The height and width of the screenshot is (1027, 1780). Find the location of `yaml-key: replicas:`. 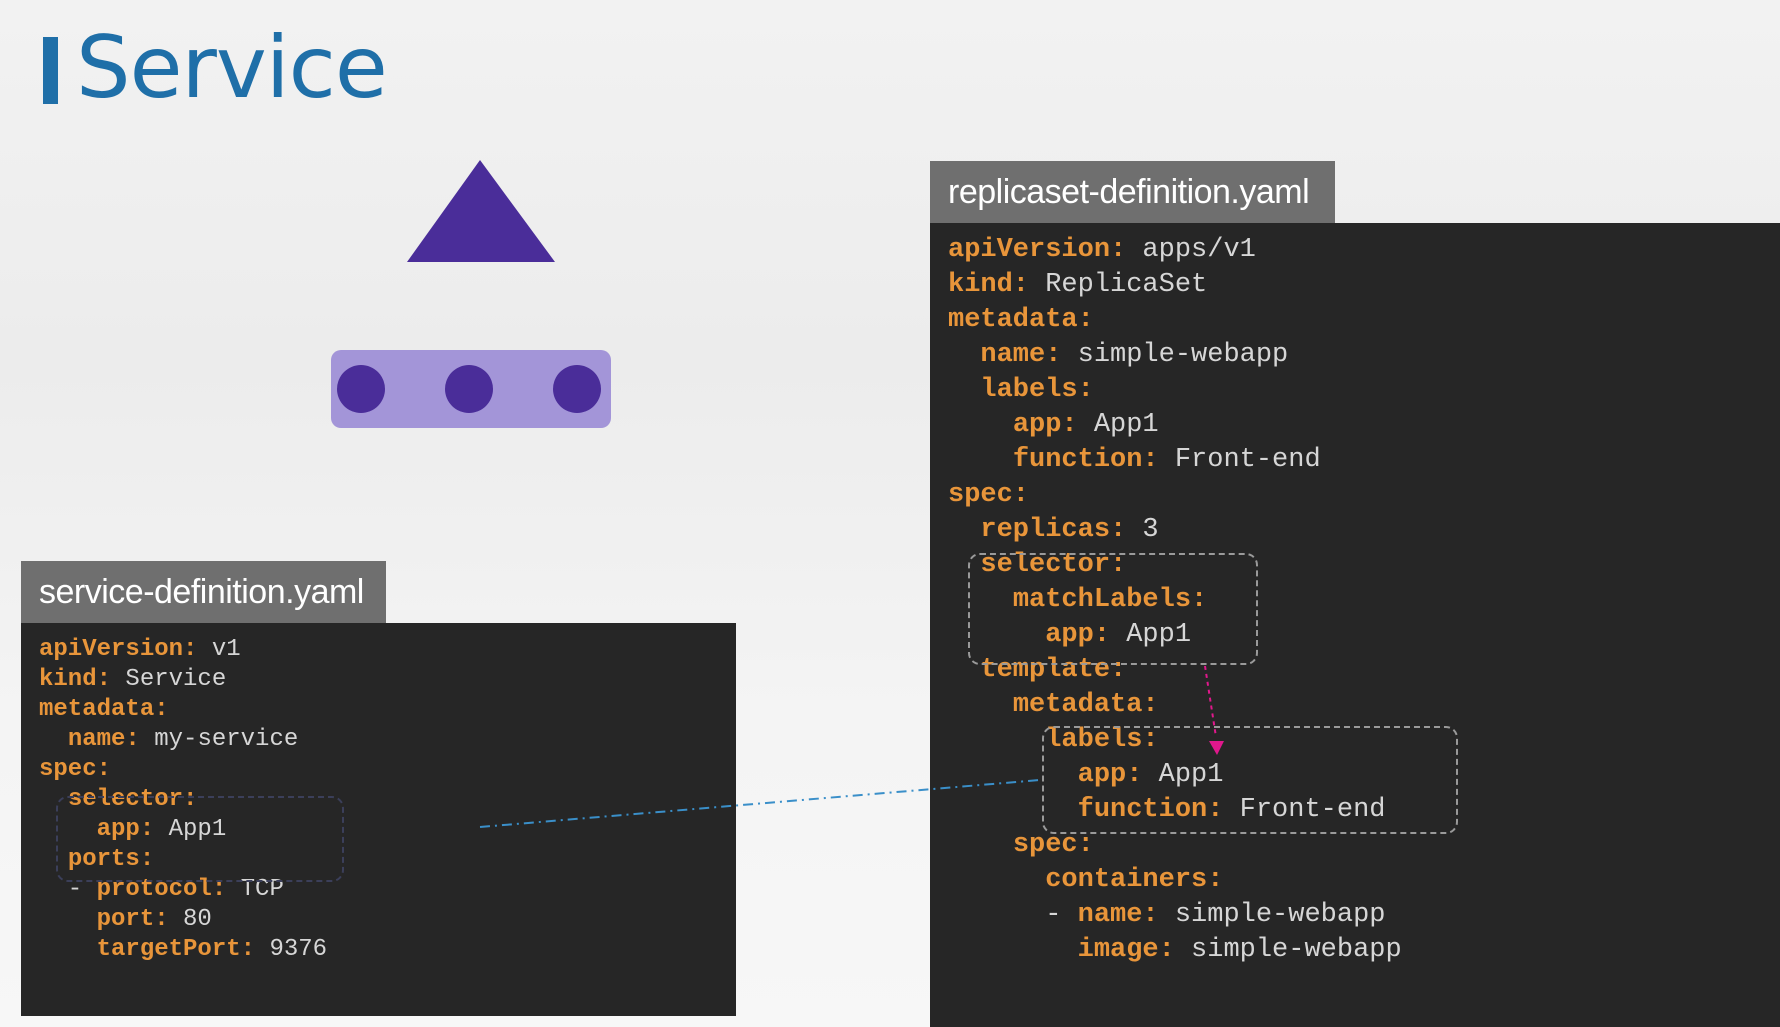

yaml-key: replicas: is located at coordinates (1053, 530).